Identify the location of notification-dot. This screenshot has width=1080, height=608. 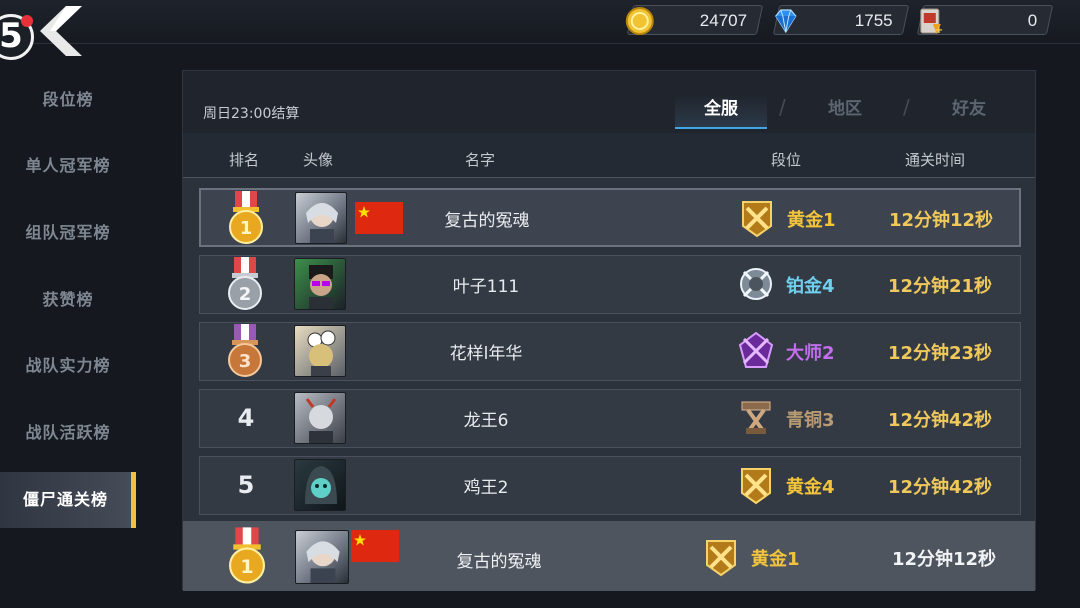
(27, 21).